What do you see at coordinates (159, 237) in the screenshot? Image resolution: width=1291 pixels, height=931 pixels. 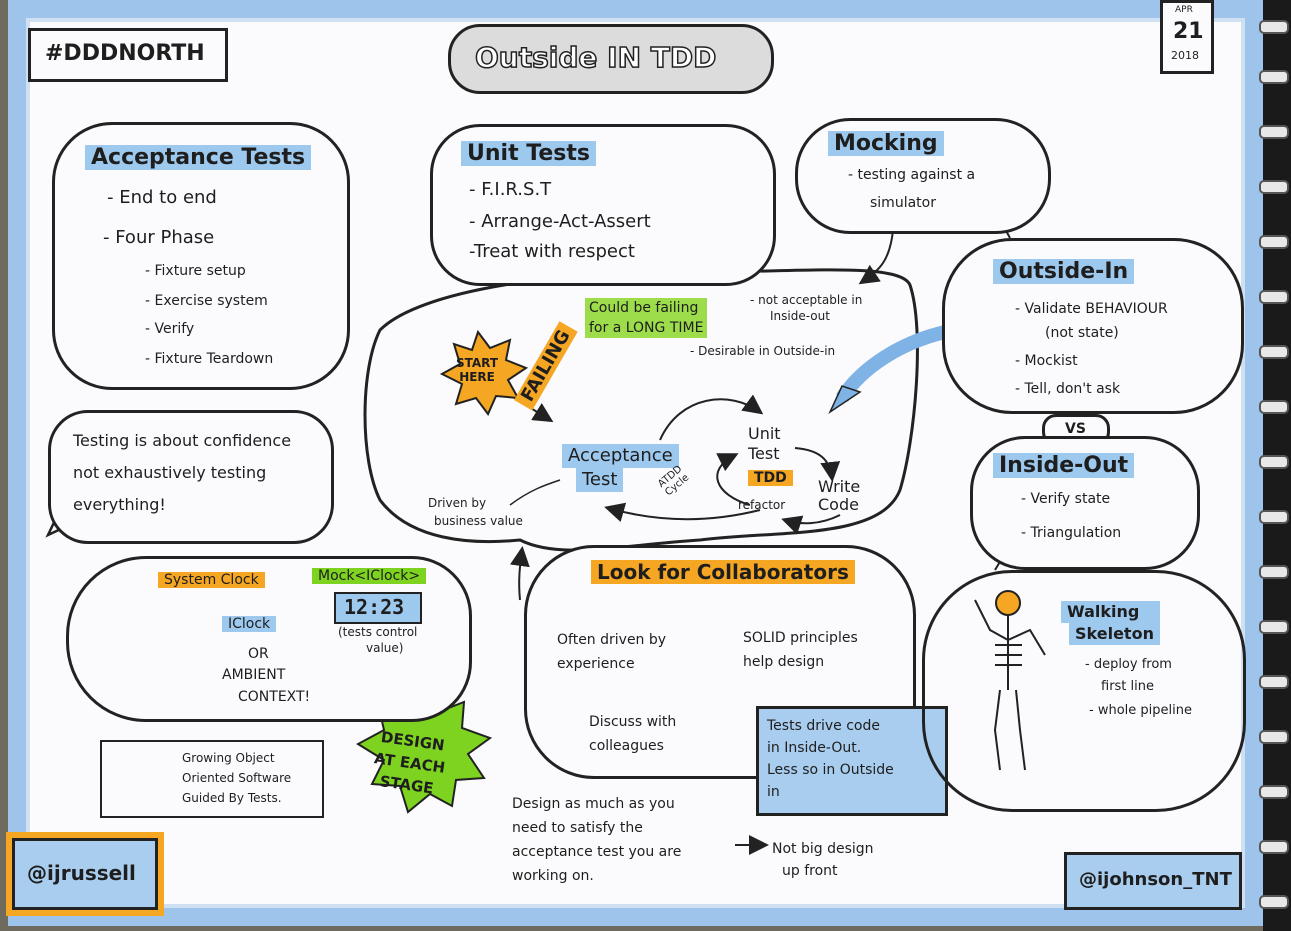 I see `acceptance-item: - Four Phase` at bounding box center [159, 237].